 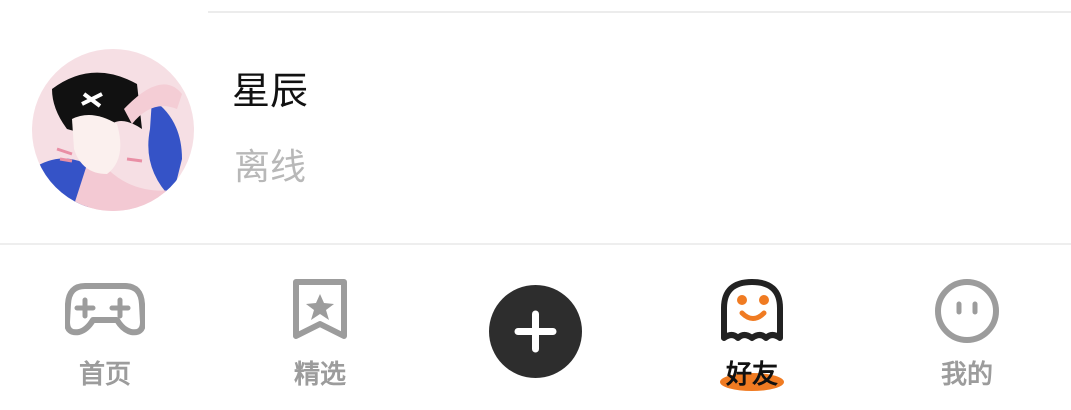 What do you see at coordinates (105, 310) in the screenshot?
I see `gamepad-icon` at bounding box center [105, 310].